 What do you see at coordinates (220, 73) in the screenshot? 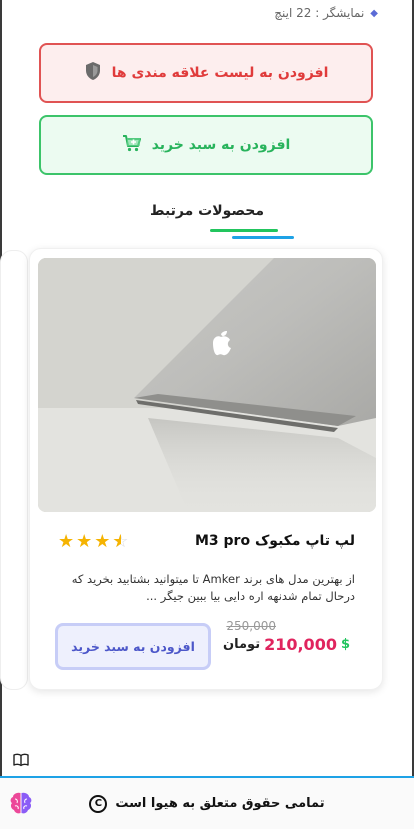
I see `wishlist-label: افزودن به لیست علاقه مندی ها` at bounding box center [220, 73].